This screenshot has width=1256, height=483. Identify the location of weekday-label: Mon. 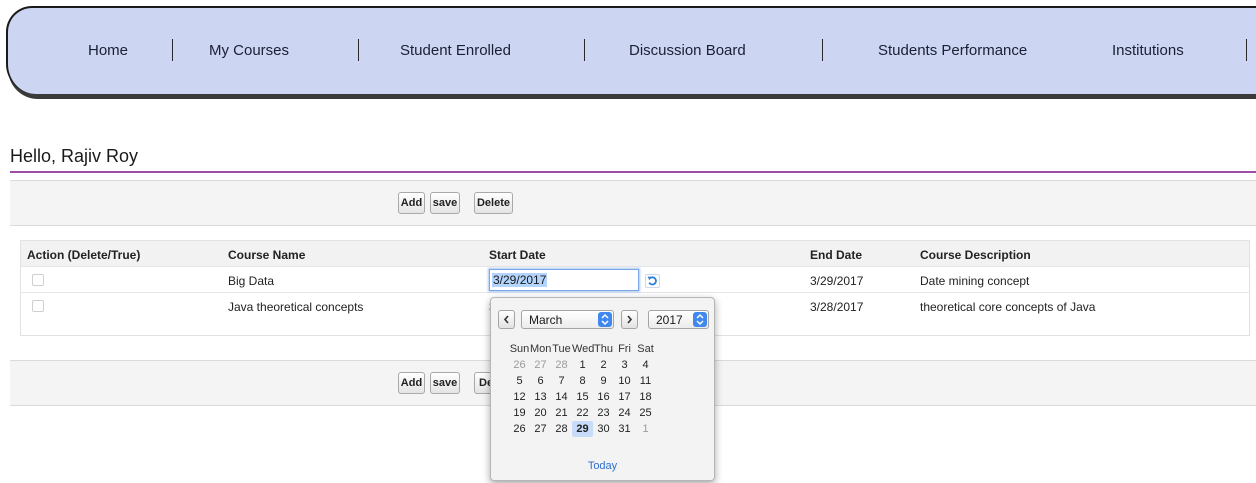
(541, 349).